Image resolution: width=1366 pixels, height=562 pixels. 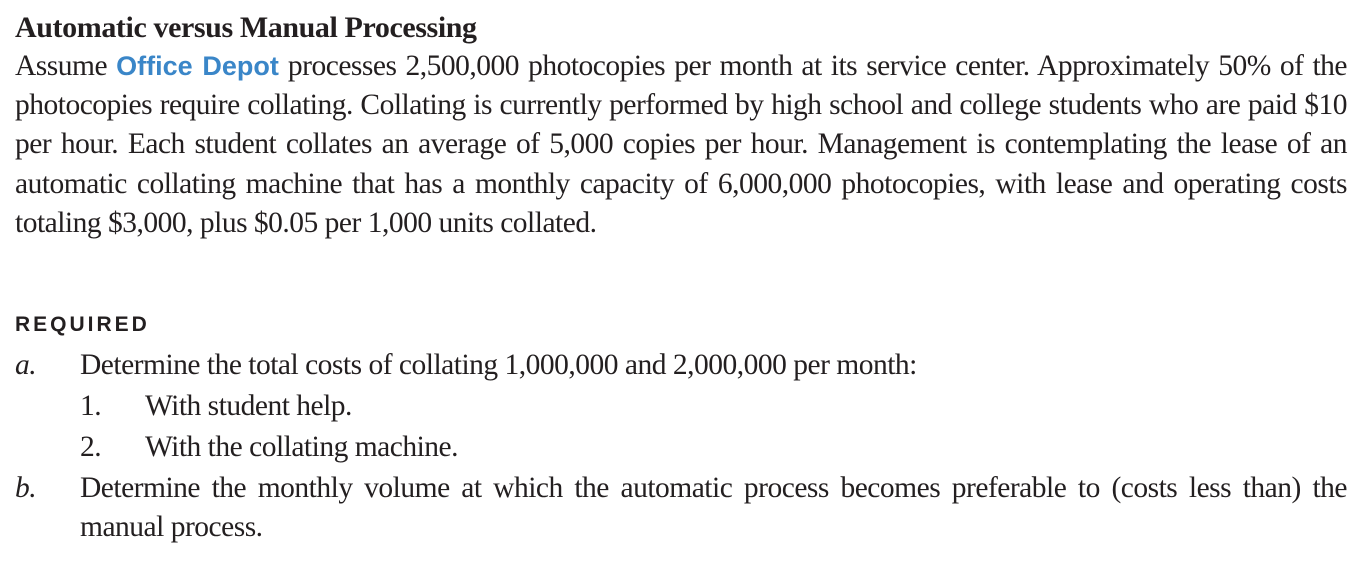 What do you see at coordinates (681, 407) in the screenshot?
I see `requirement-a-1: 1. With student help.` at bounding box center [681, 407].